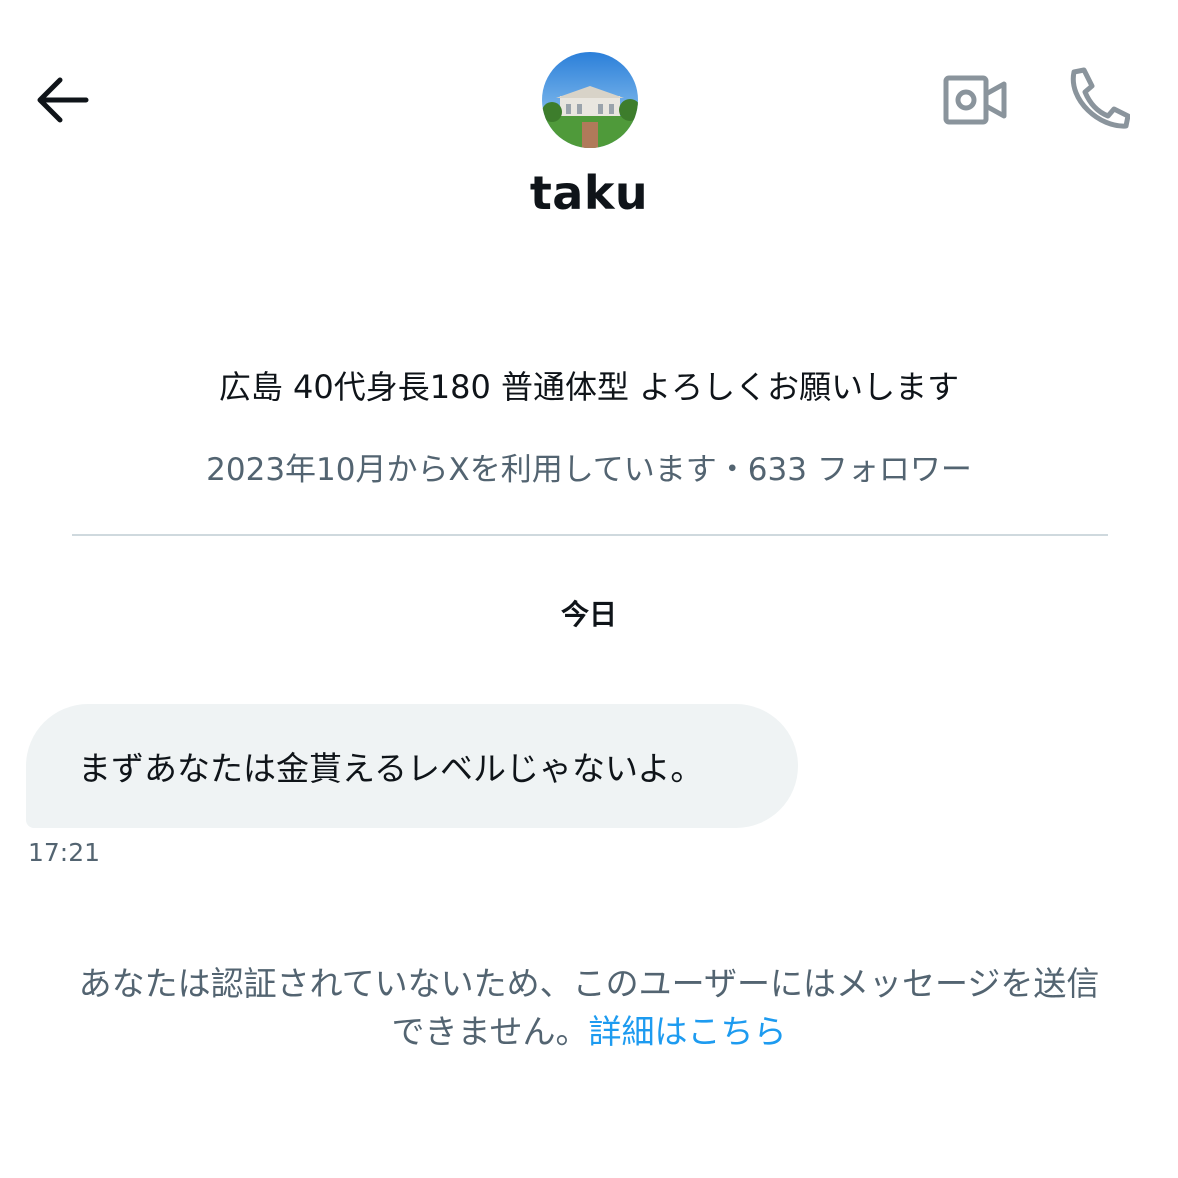 The width and height of the screenshot is (1178, 1178). I want to click on notice-line-1: あなたは認証されていないため、このユーザーにはメッセージを送信, so click(589, 983).